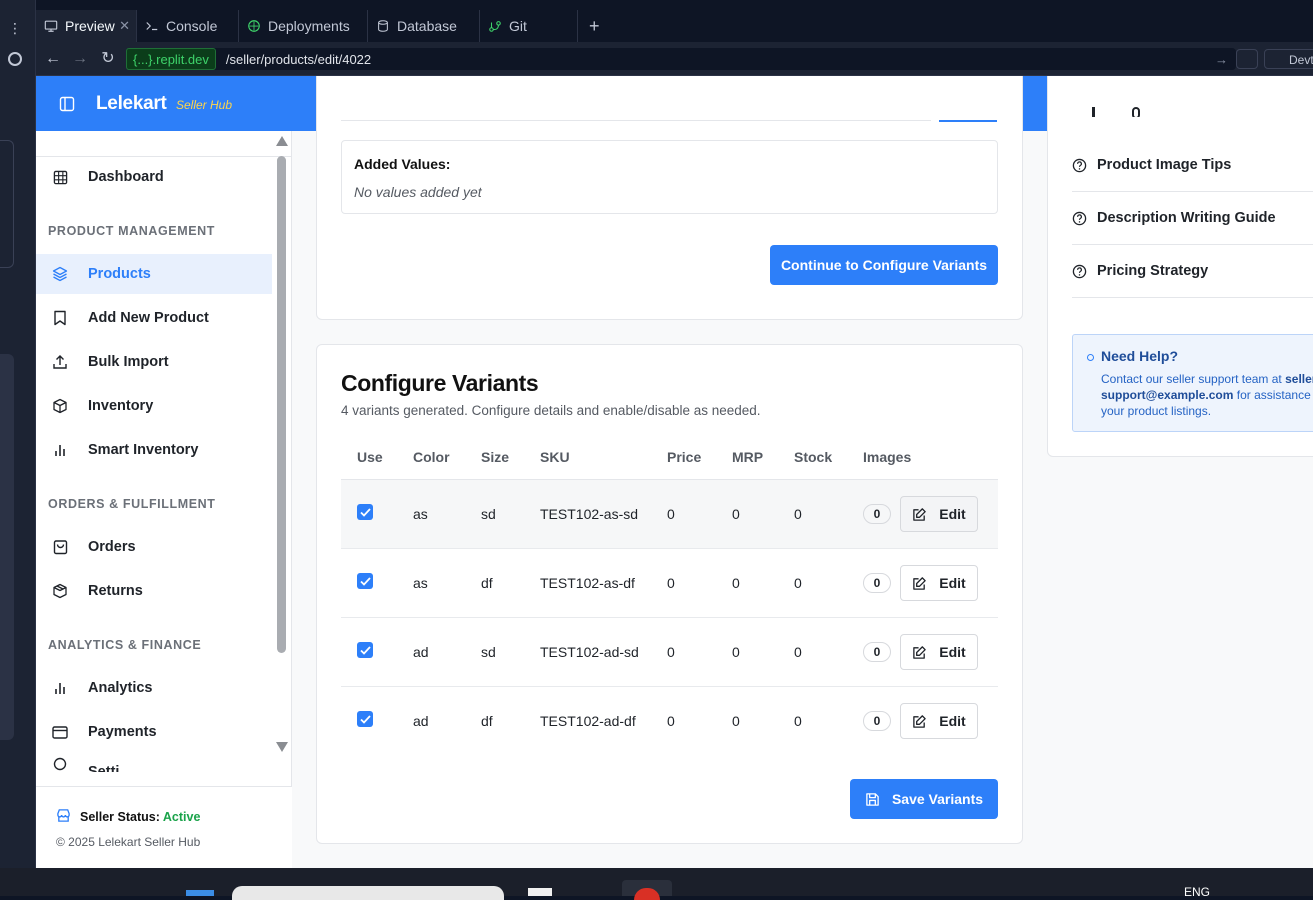 The width and height of the screenshot is (1313, 900). I want to click on sidebar-item-label: Smart Inventory, so click(143, 450).